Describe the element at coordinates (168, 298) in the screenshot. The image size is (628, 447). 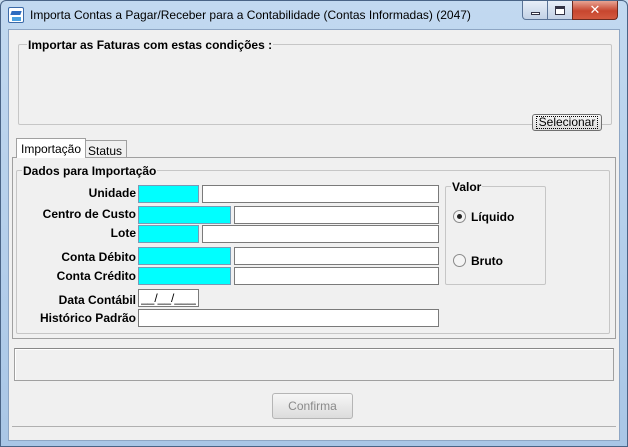
I see `data-contabil-field` at that location.